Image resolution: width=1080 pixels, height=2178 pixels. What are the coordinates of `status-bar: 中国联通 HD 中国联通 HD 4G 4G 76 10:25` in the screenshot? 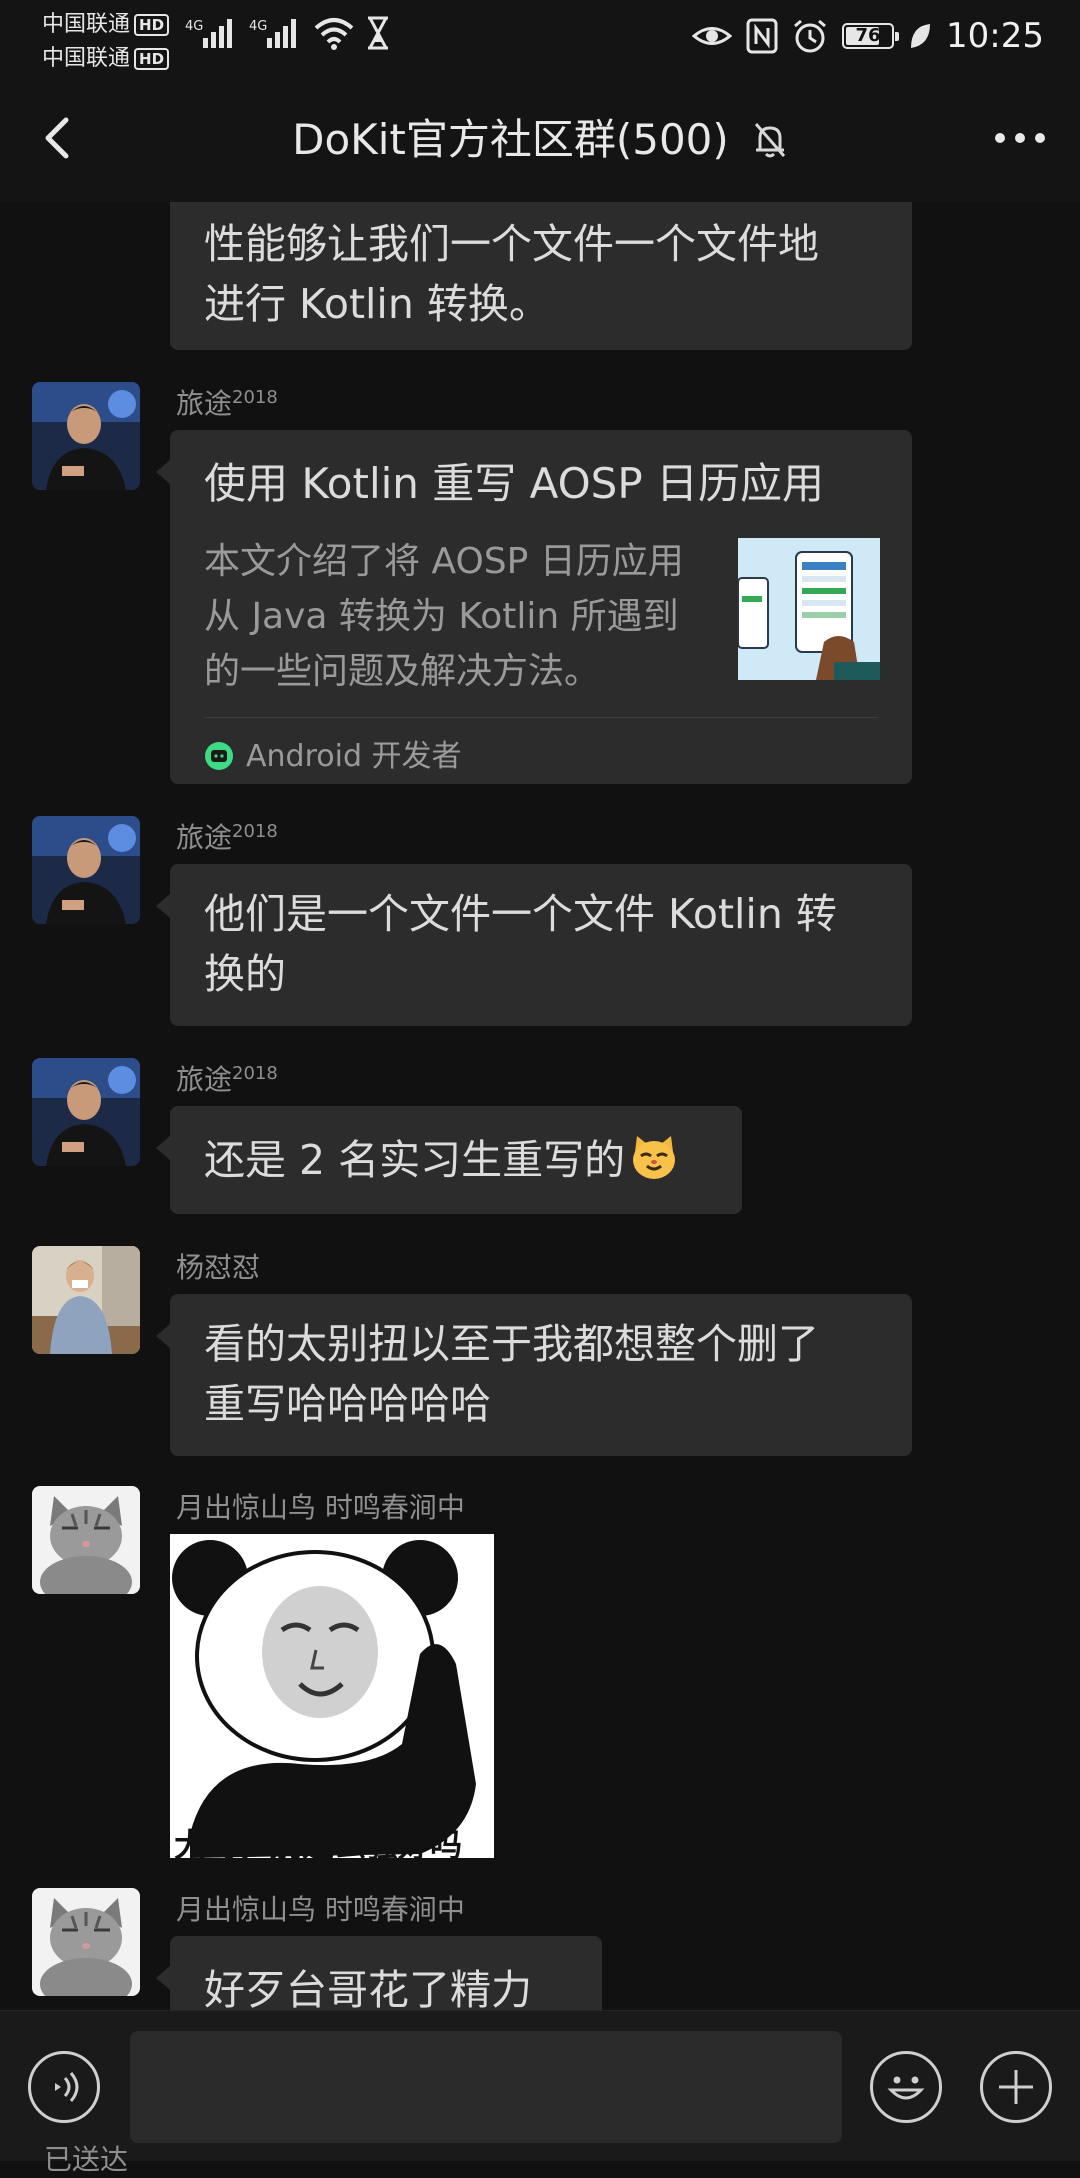 It's located at (540, 36).